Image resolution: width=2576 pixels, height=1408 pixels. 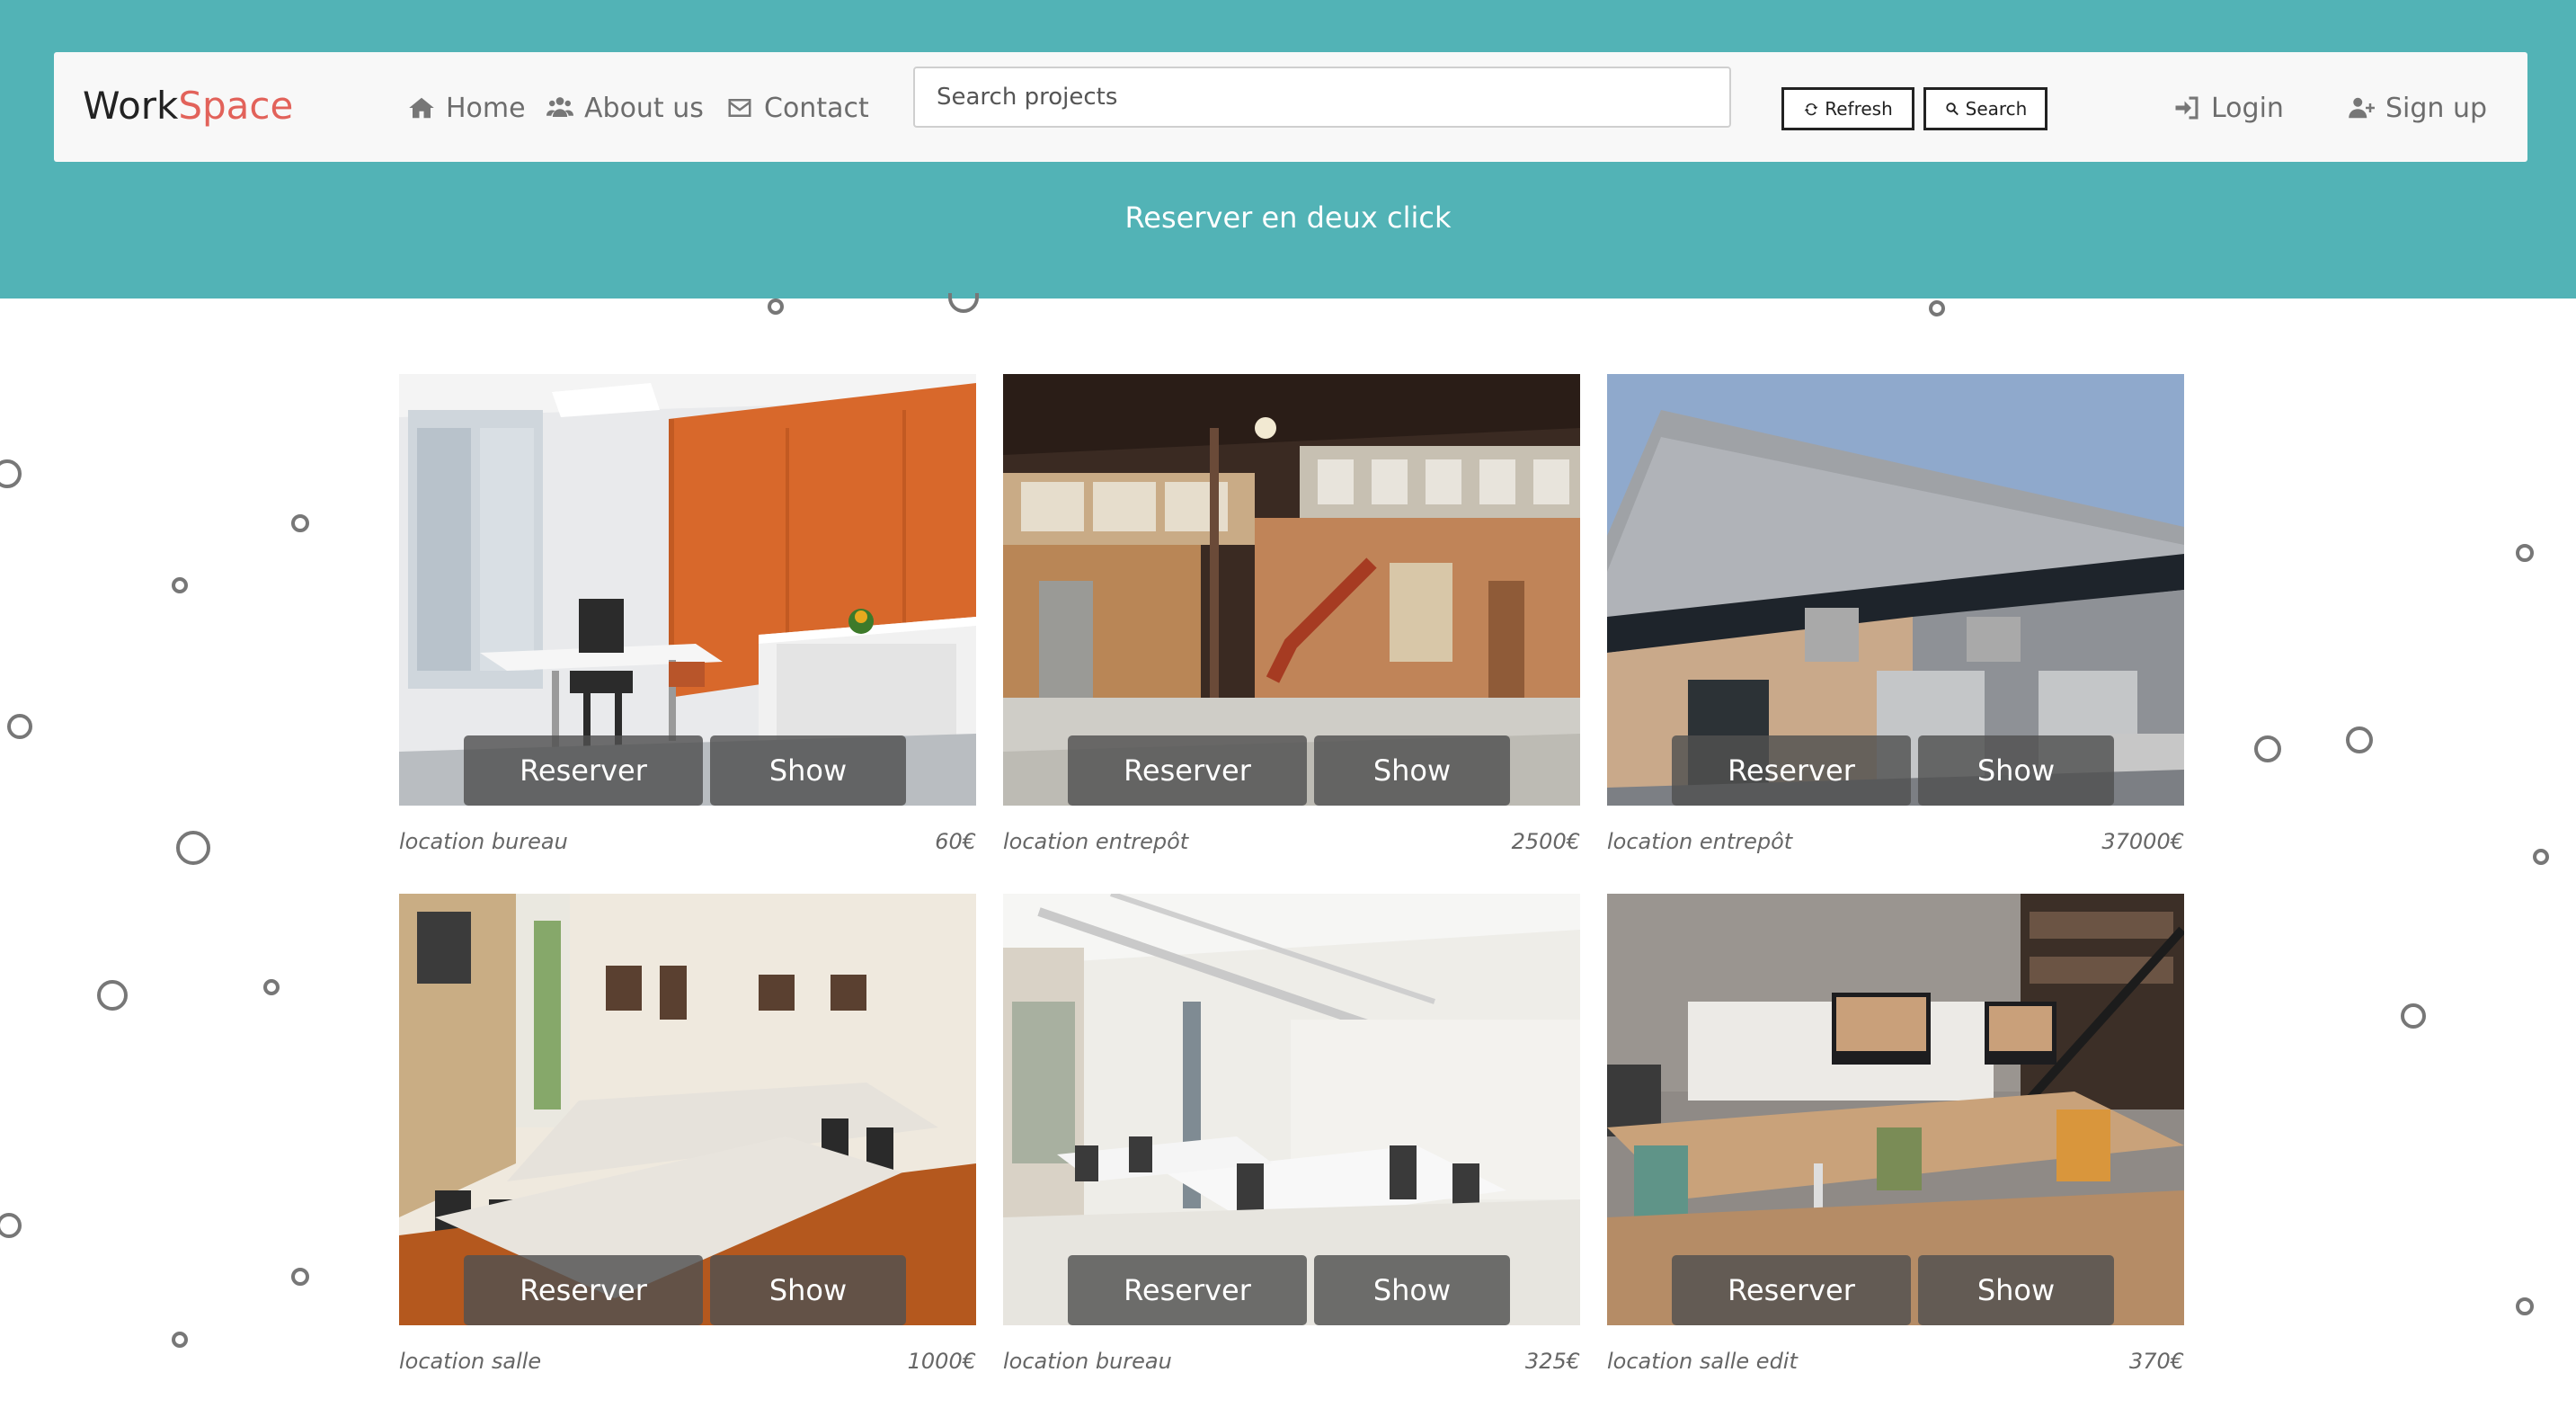 What do you see at coordinates (1953, 109) in the screenshot?
I see `search-icon` at bounding box center [1953, 109].